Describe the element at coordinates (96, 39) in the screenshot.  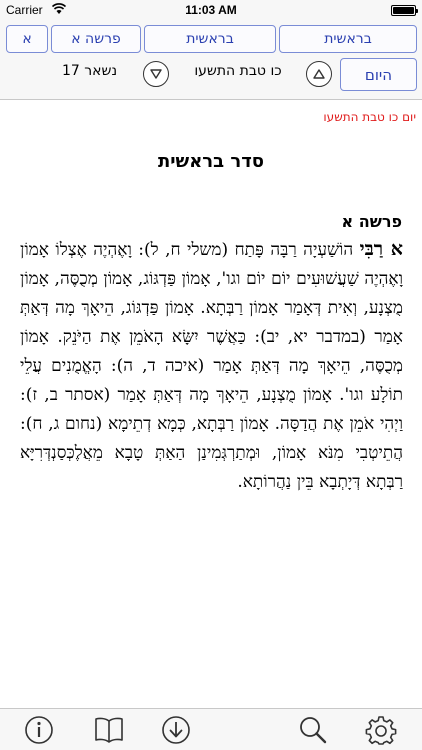
I see `parsha-button: פרשה א` at that location.